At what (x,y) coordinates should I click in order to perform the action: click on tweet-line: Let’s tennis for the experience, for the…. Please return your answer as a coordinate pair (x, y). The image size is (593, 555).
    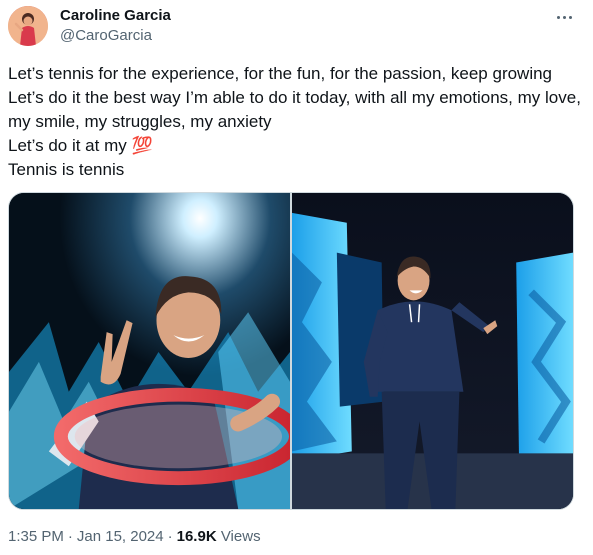
    Looking at the image, I should click on (280, 73).